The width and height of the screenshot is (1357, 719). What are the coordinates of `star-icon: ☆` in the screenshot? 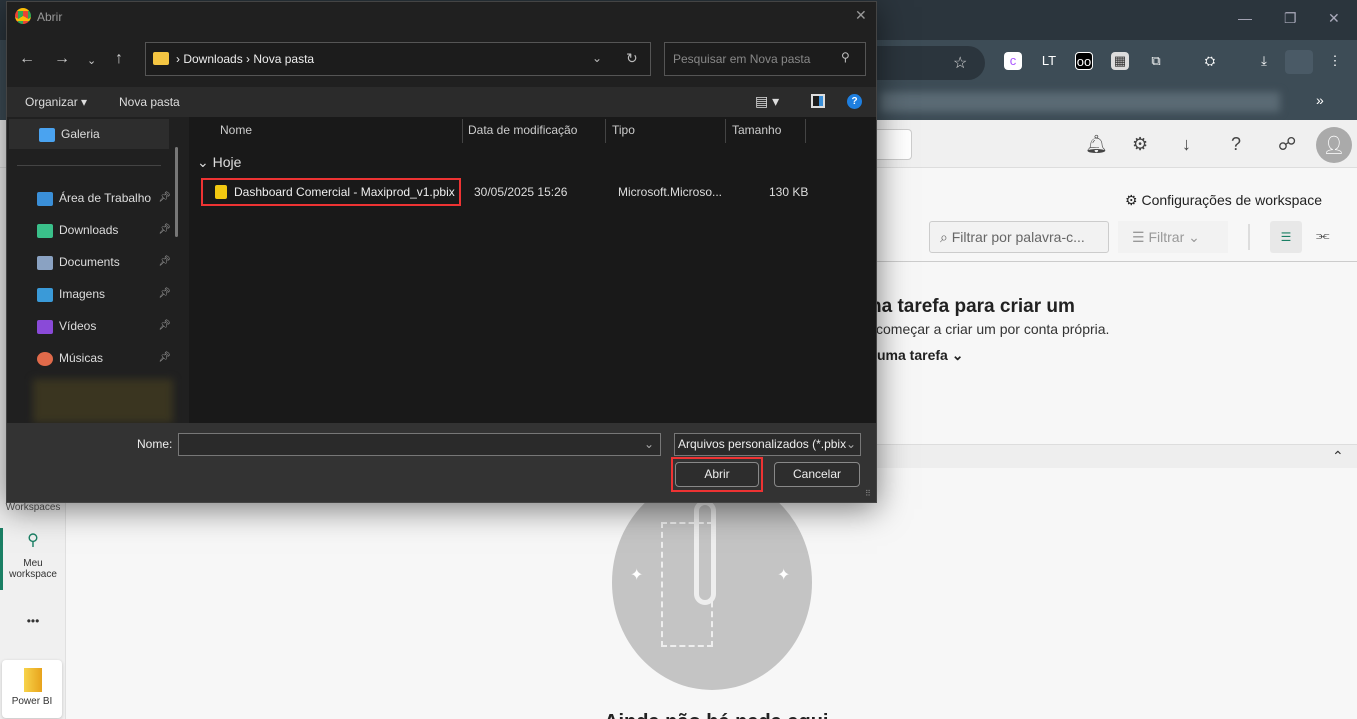 It's located at (960, 63).